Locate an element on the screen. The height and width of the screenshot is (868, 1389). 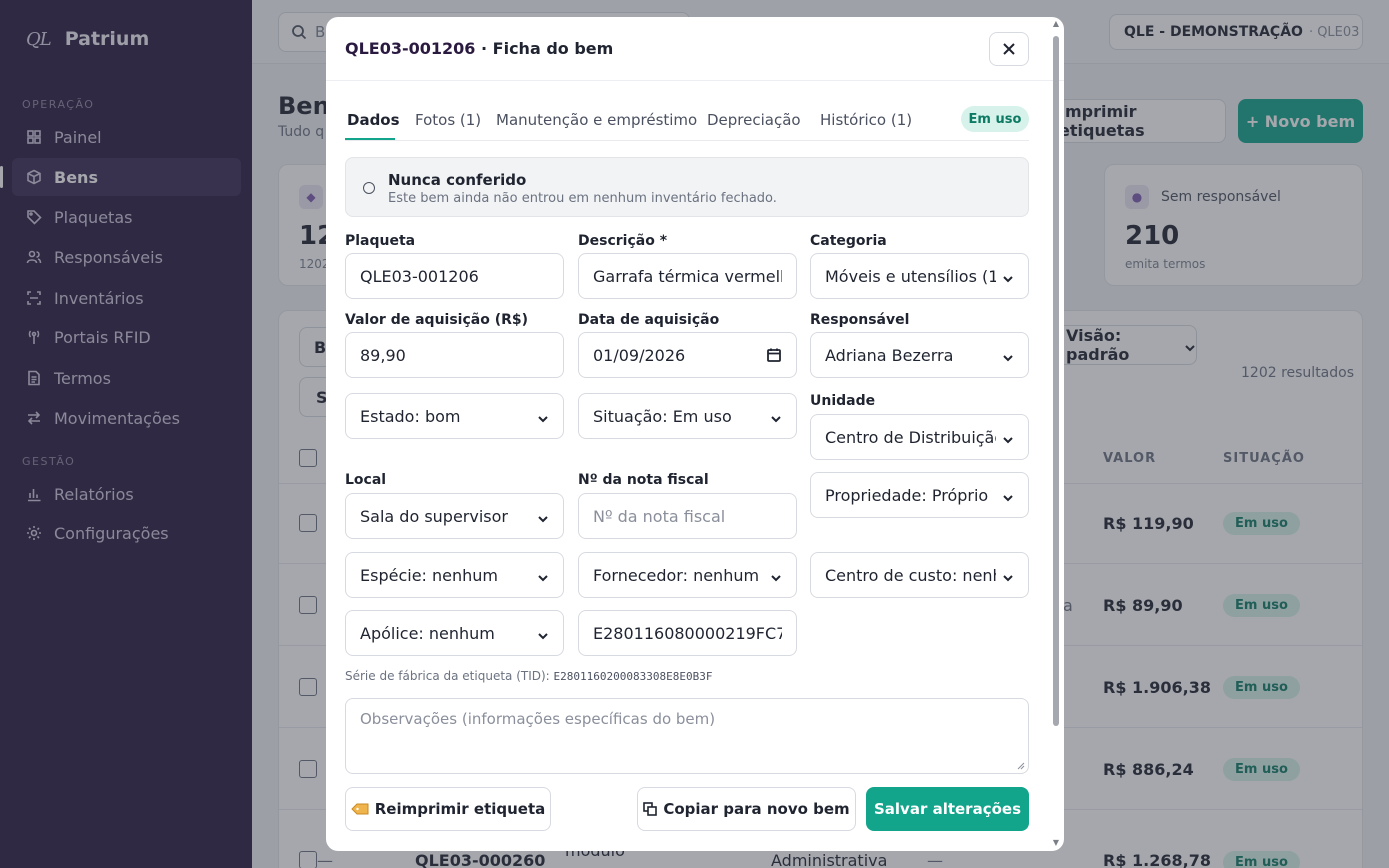
copy-to-new-button: Copiar para novo bem is located at coordinates (746, 809).